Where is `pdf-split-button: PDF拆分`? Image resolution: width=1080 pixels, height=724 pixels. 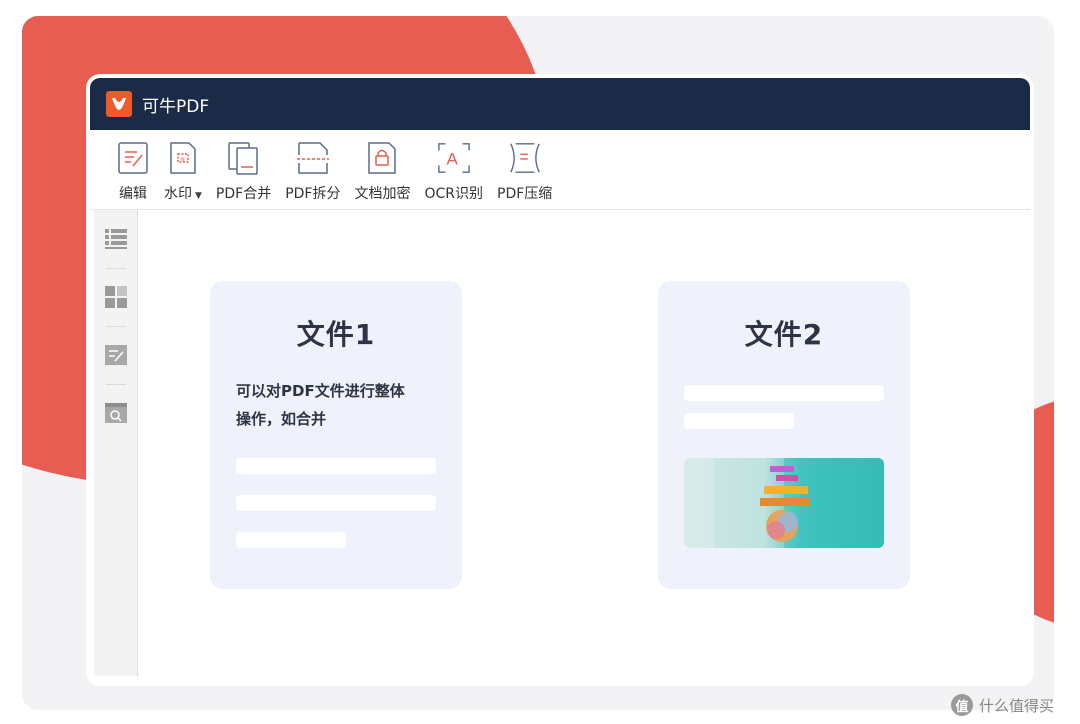
pdf-split-button: PDF拆分 is located at coordinates (312, 171).